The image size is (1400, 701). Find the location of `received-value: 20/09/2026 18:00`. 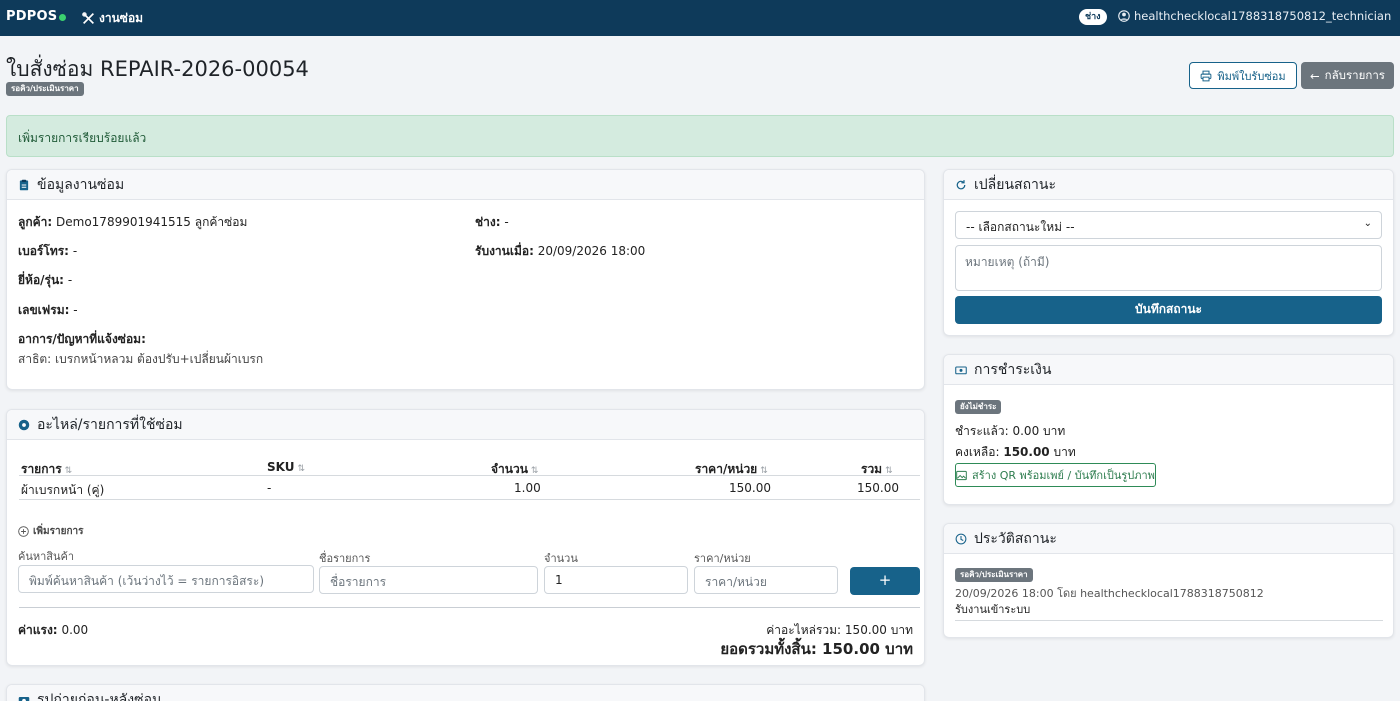

received-value: 20/09/2026 18:00 is located at coordinates (591, 251).